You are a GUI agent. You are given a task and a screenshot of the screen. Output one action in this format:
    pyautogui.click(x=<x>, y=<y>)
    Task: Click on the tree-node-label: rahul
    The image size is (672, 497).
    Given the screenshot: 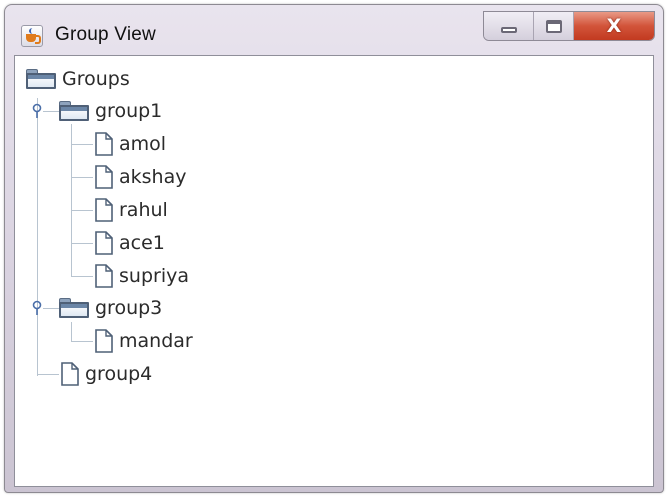 What is the action you would take?
    pyautogui.click(x=143, y=210)
    